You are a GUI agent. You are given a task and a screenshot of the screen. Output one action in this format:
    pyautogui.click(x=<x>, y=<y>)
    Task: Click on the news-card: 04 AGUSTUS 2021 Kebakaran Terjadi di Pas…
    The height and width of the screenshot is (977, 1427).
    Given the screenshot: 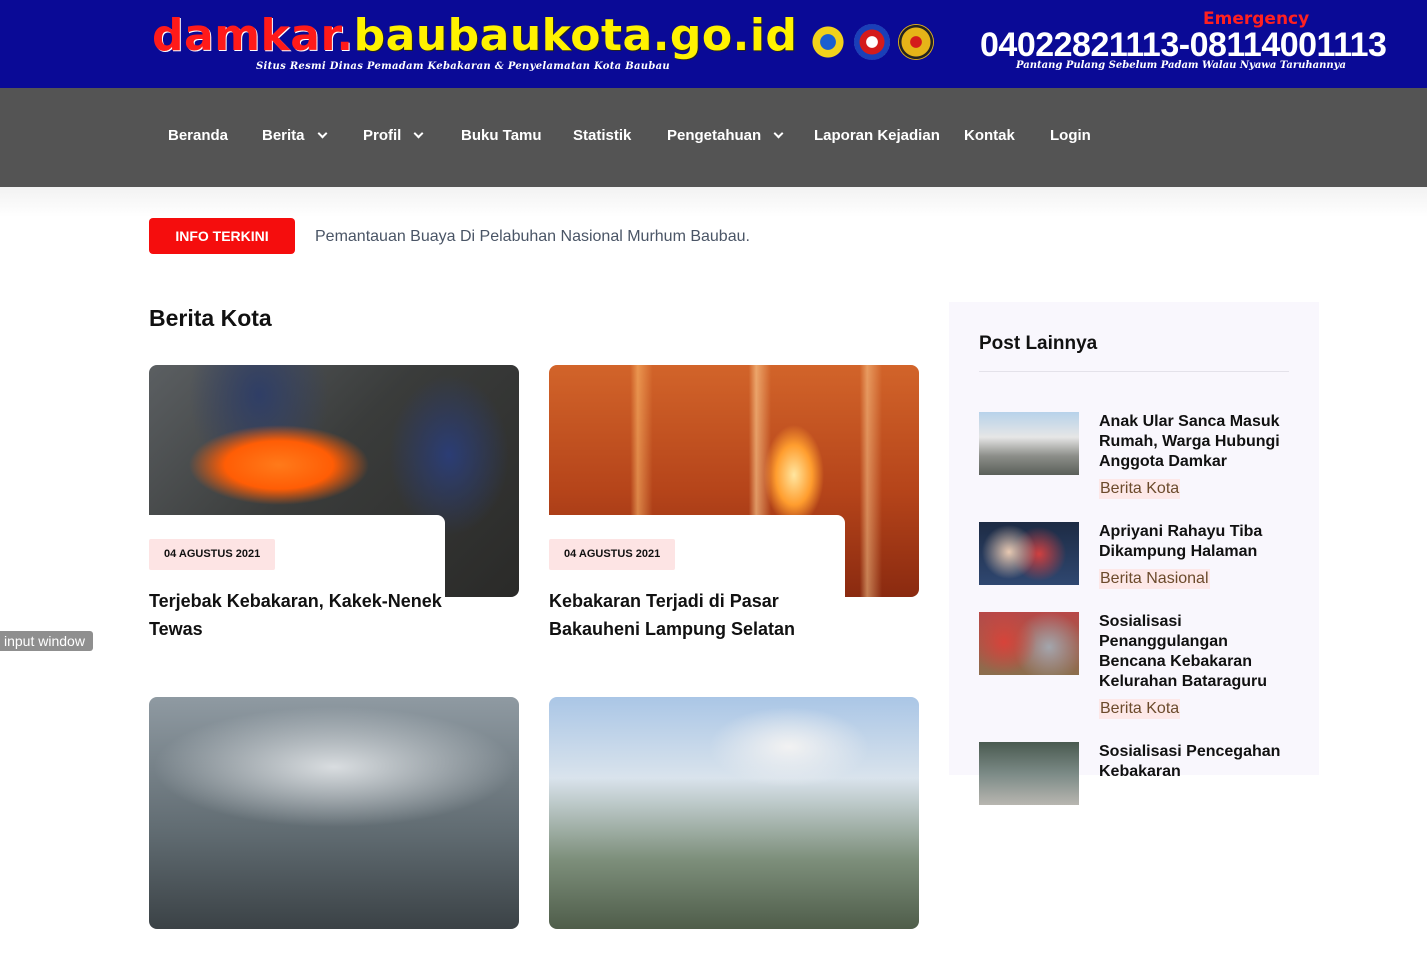 What is the action you would take?
    pyautogui.click(x=734, y=505)
    